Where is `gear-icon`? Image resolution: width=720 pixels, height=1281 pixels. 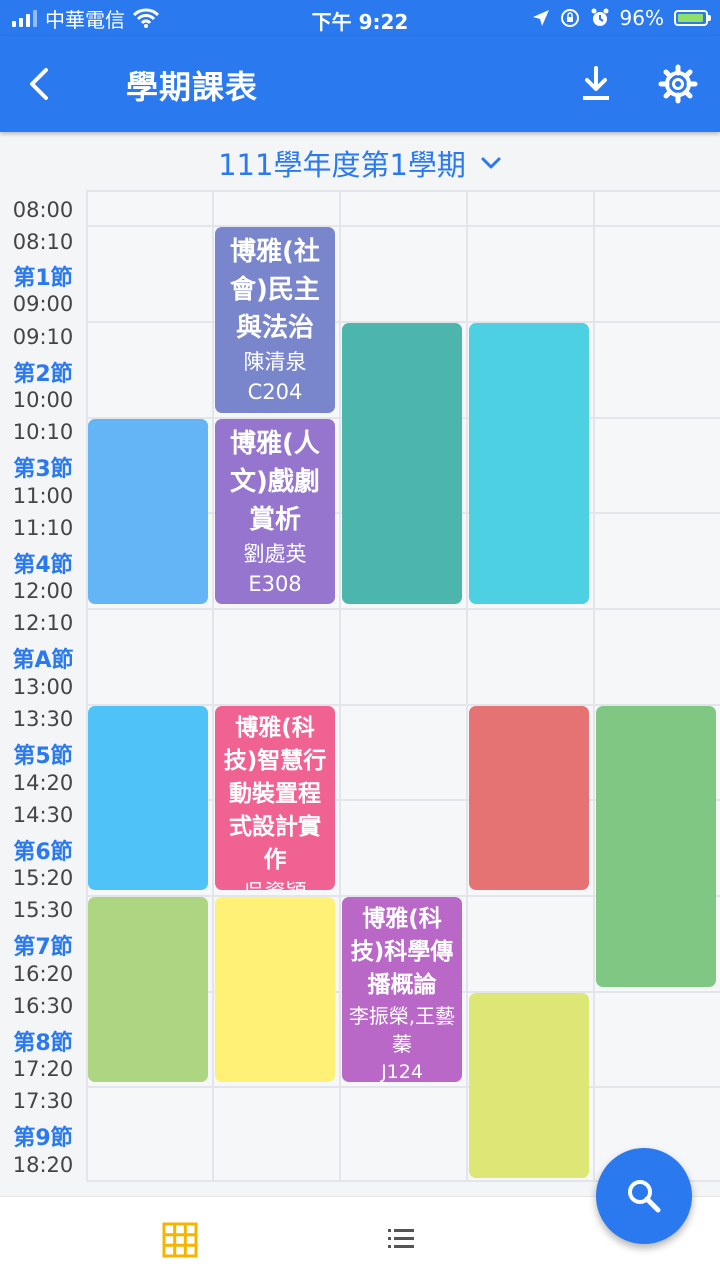
gear-icon is located at coordinates (678, 84).